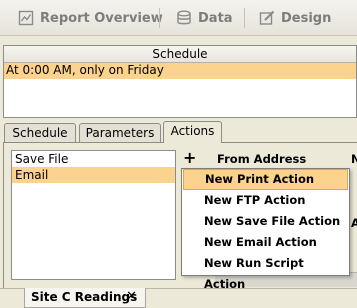 The width and height of the screenshot is (357, 308). I want to click on partial-label-n: N, so click(354, 159).